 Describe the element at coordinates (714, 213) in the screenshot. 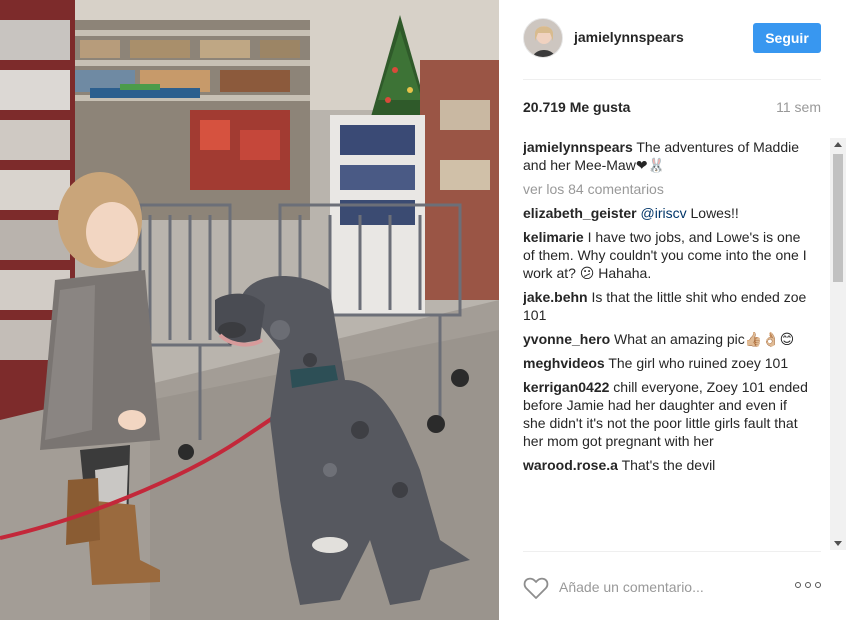

I see `comment-text: Lowes!!` at that location.